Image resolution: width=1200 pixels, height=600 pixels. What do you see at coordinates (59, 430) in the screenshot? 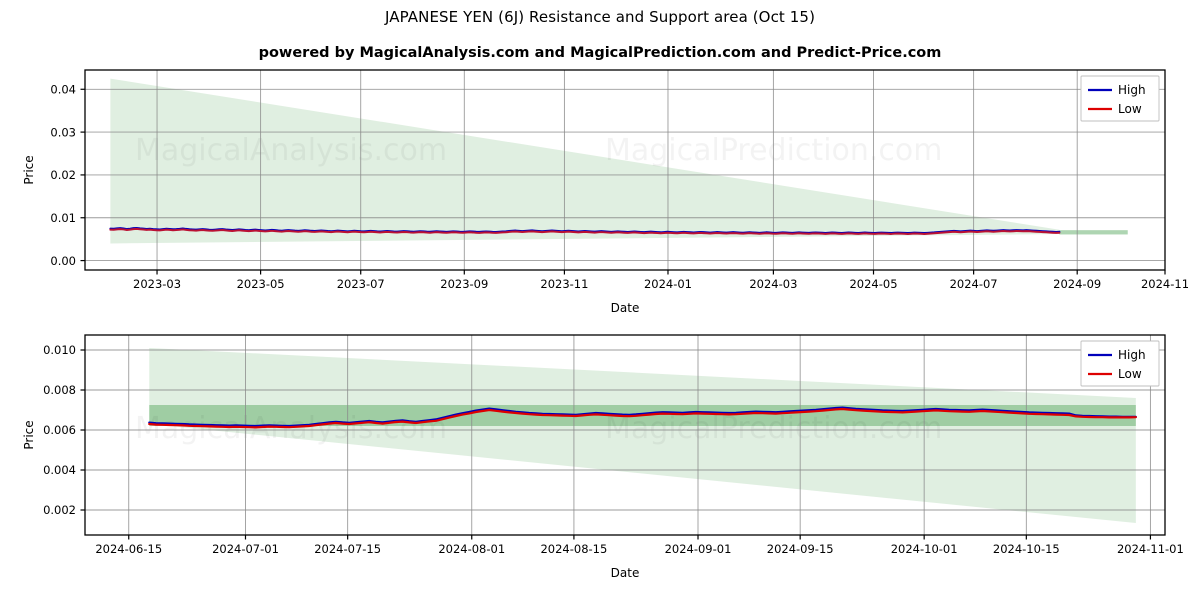
I see `ytick-label-2: 0.006` at bounding box center [59, 430].